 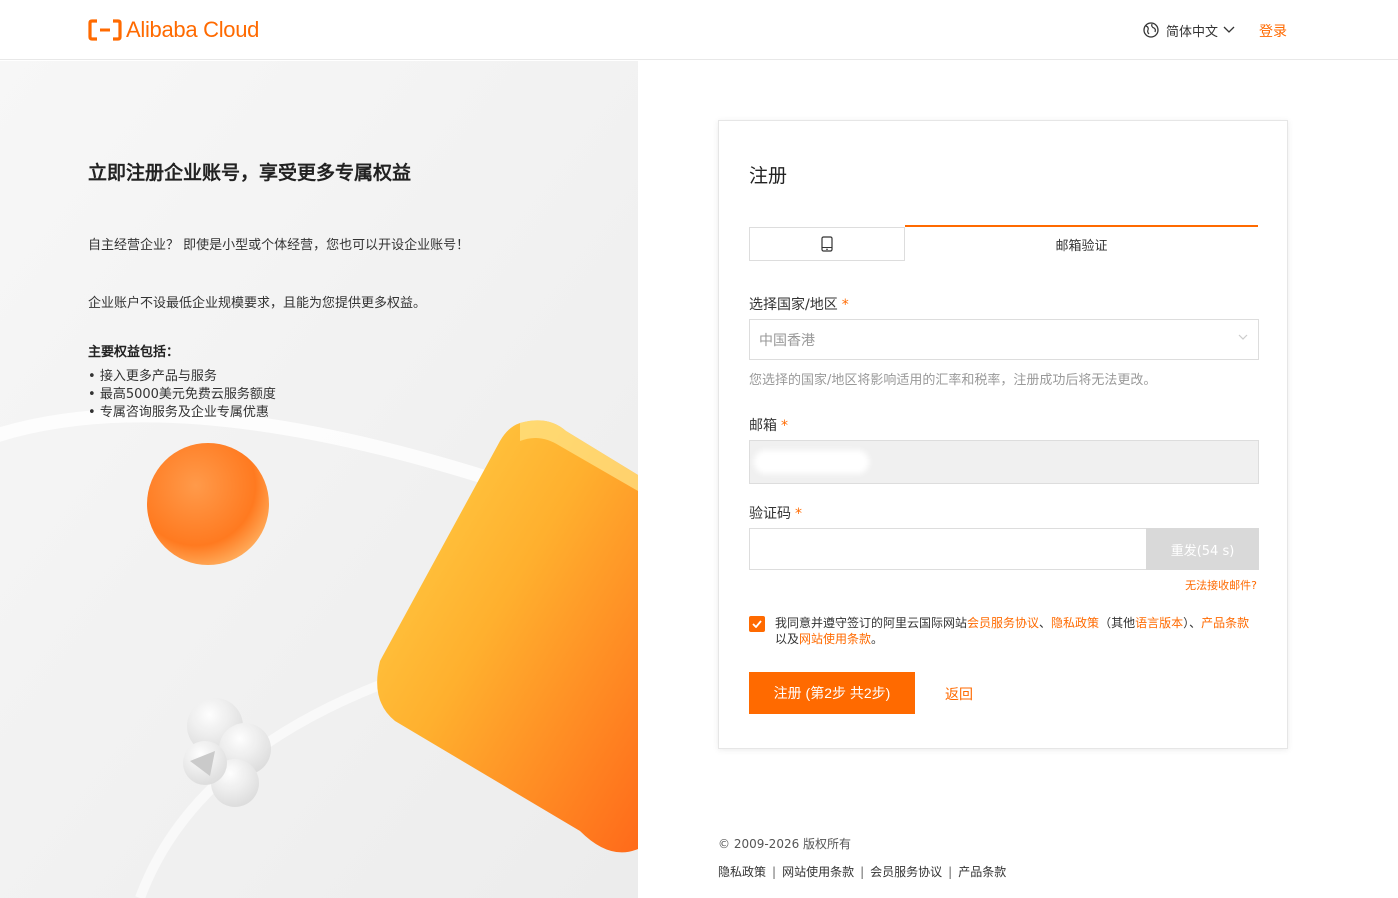 What do you see at coordinates (1151, 30) in the screenshot?
I see `globe-icon` at bounding box center [1151, 30].